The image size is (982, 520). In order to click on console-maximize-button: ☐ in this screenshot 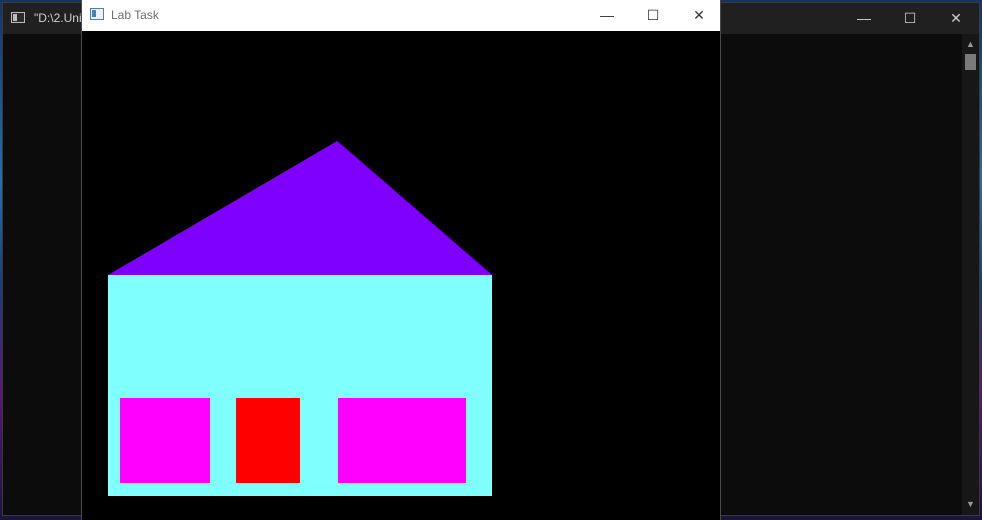, I will do `click(910, 18)`.